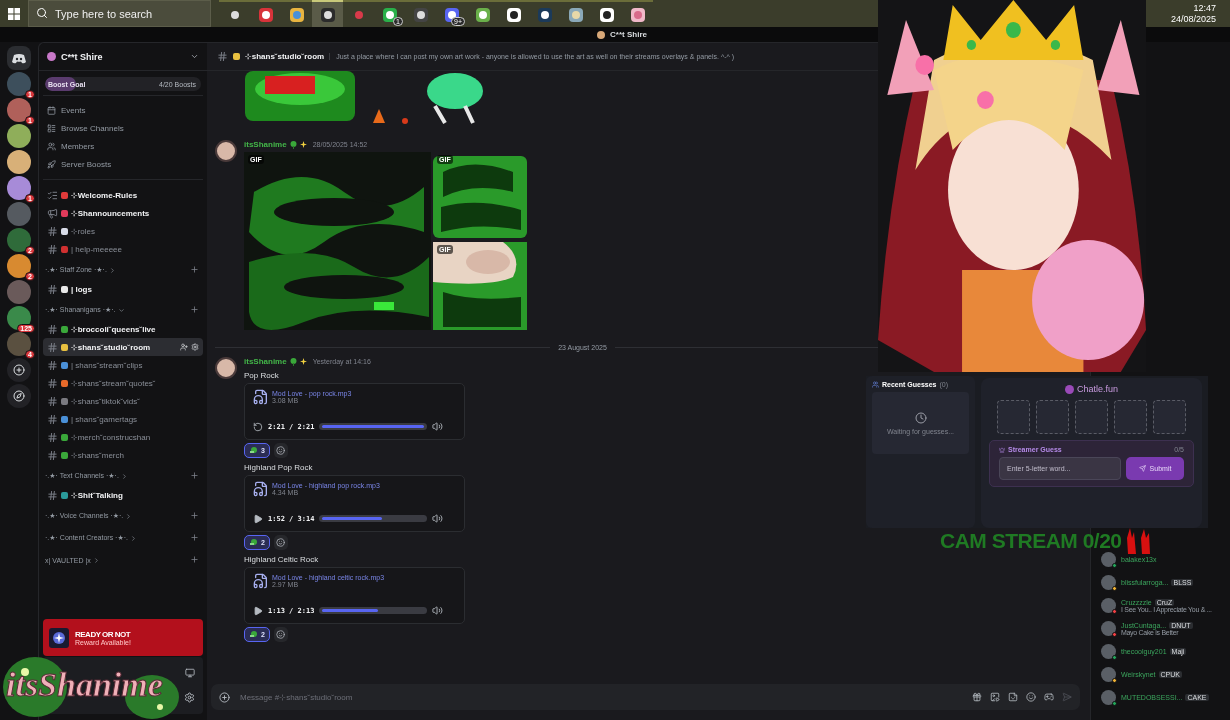 The height and width of the screenshot is (720, 1230). What do you see at coordinates (1190, 13) in the screenshot?
I see `clock: 12:47 24/08/2025` at bounding box center [1190, 13].